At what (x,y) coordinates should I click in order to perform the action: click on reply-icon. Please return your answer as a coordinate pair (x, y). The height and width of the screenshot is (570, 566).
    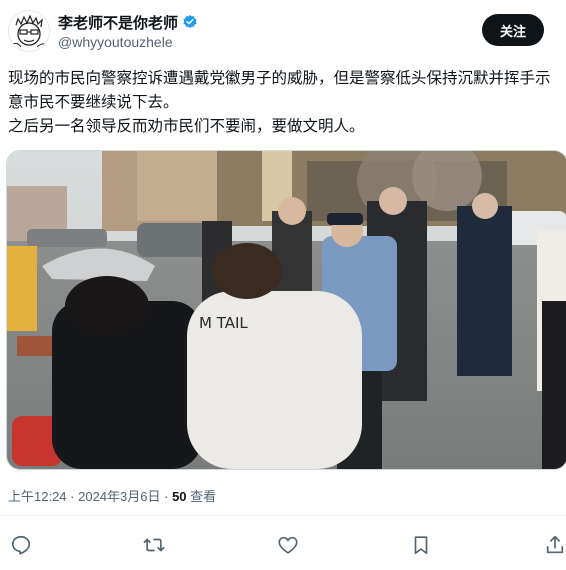
    Looking at the image, I should click on (21, 545).